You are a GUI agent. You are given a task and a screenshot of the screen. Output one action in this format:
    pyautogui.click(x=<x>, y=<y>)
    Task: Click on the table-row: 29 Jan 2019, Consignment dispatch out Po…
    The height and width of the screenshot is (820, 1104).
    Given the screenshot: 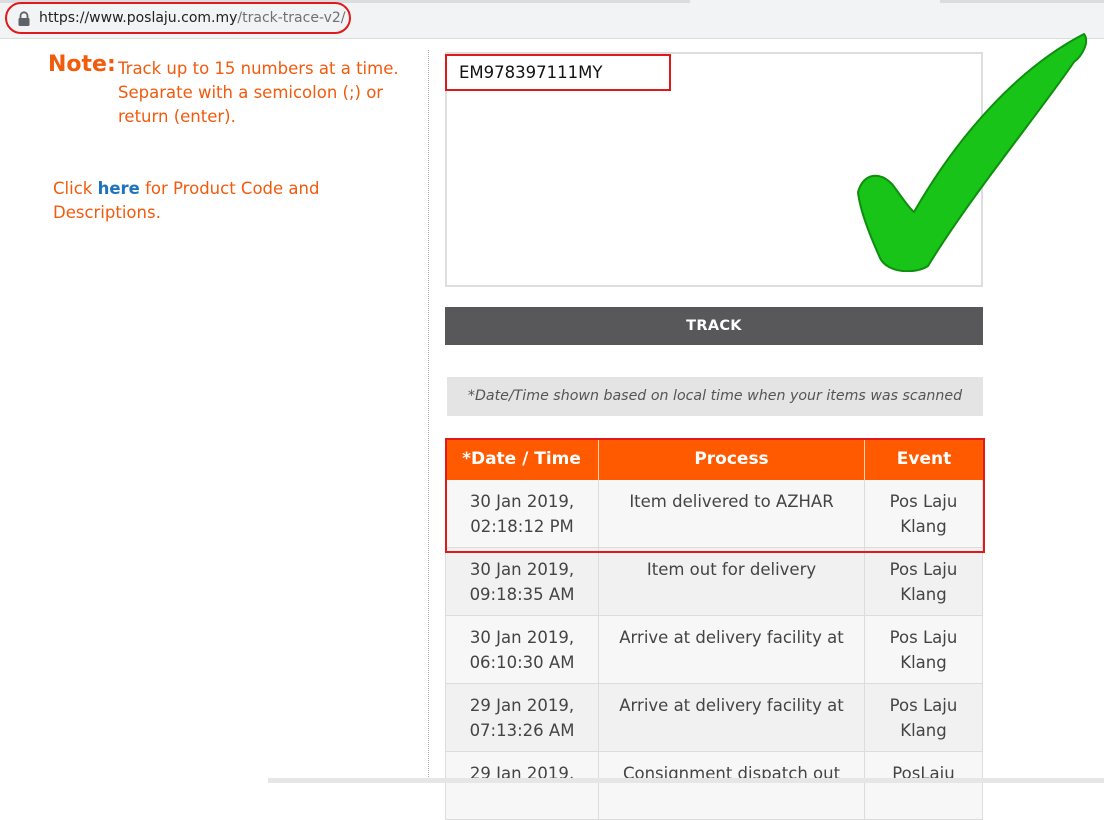 What is the action you would take?
    pyautogui.click(x=714, y=786)
    